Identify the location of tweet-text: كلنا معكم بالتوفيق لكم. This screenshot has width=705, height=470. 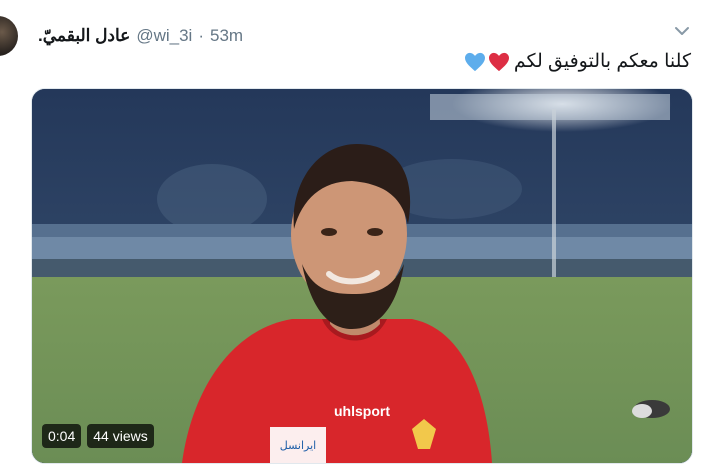
(577, 61).